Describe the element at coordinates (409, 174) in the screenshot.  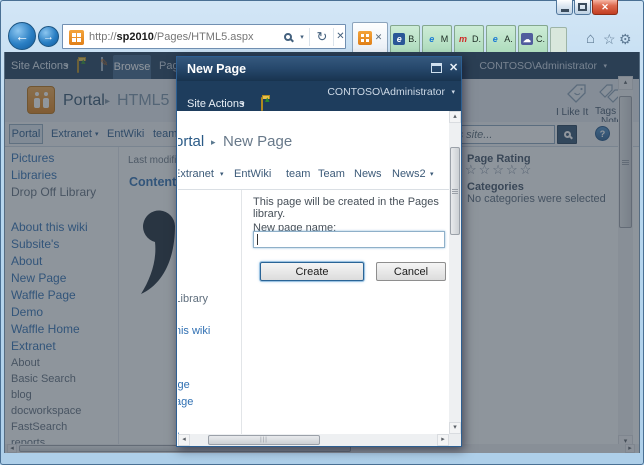
I see `dialog-nav-news2: News2` at that location.